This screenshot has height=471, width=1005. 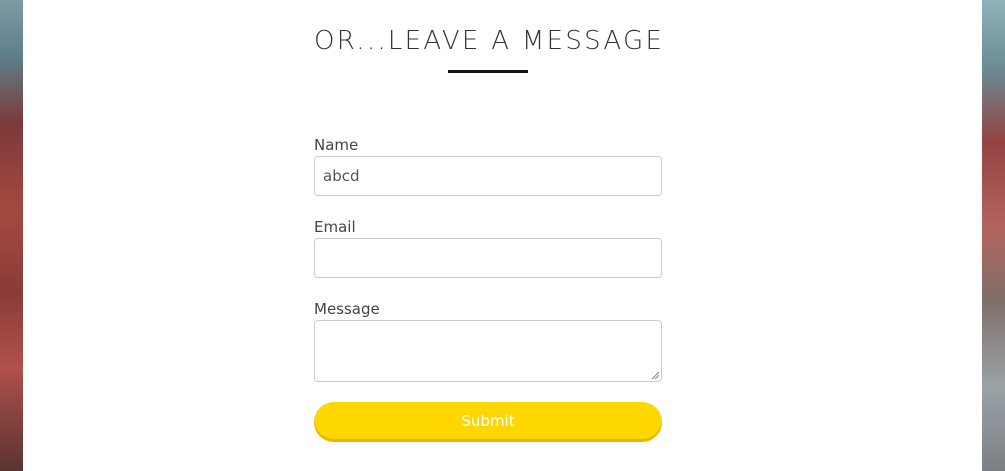 What do you see at coordinates (347, 309) in the screenshot?
I see `message-label: Message` at bounding box center [347, 309].